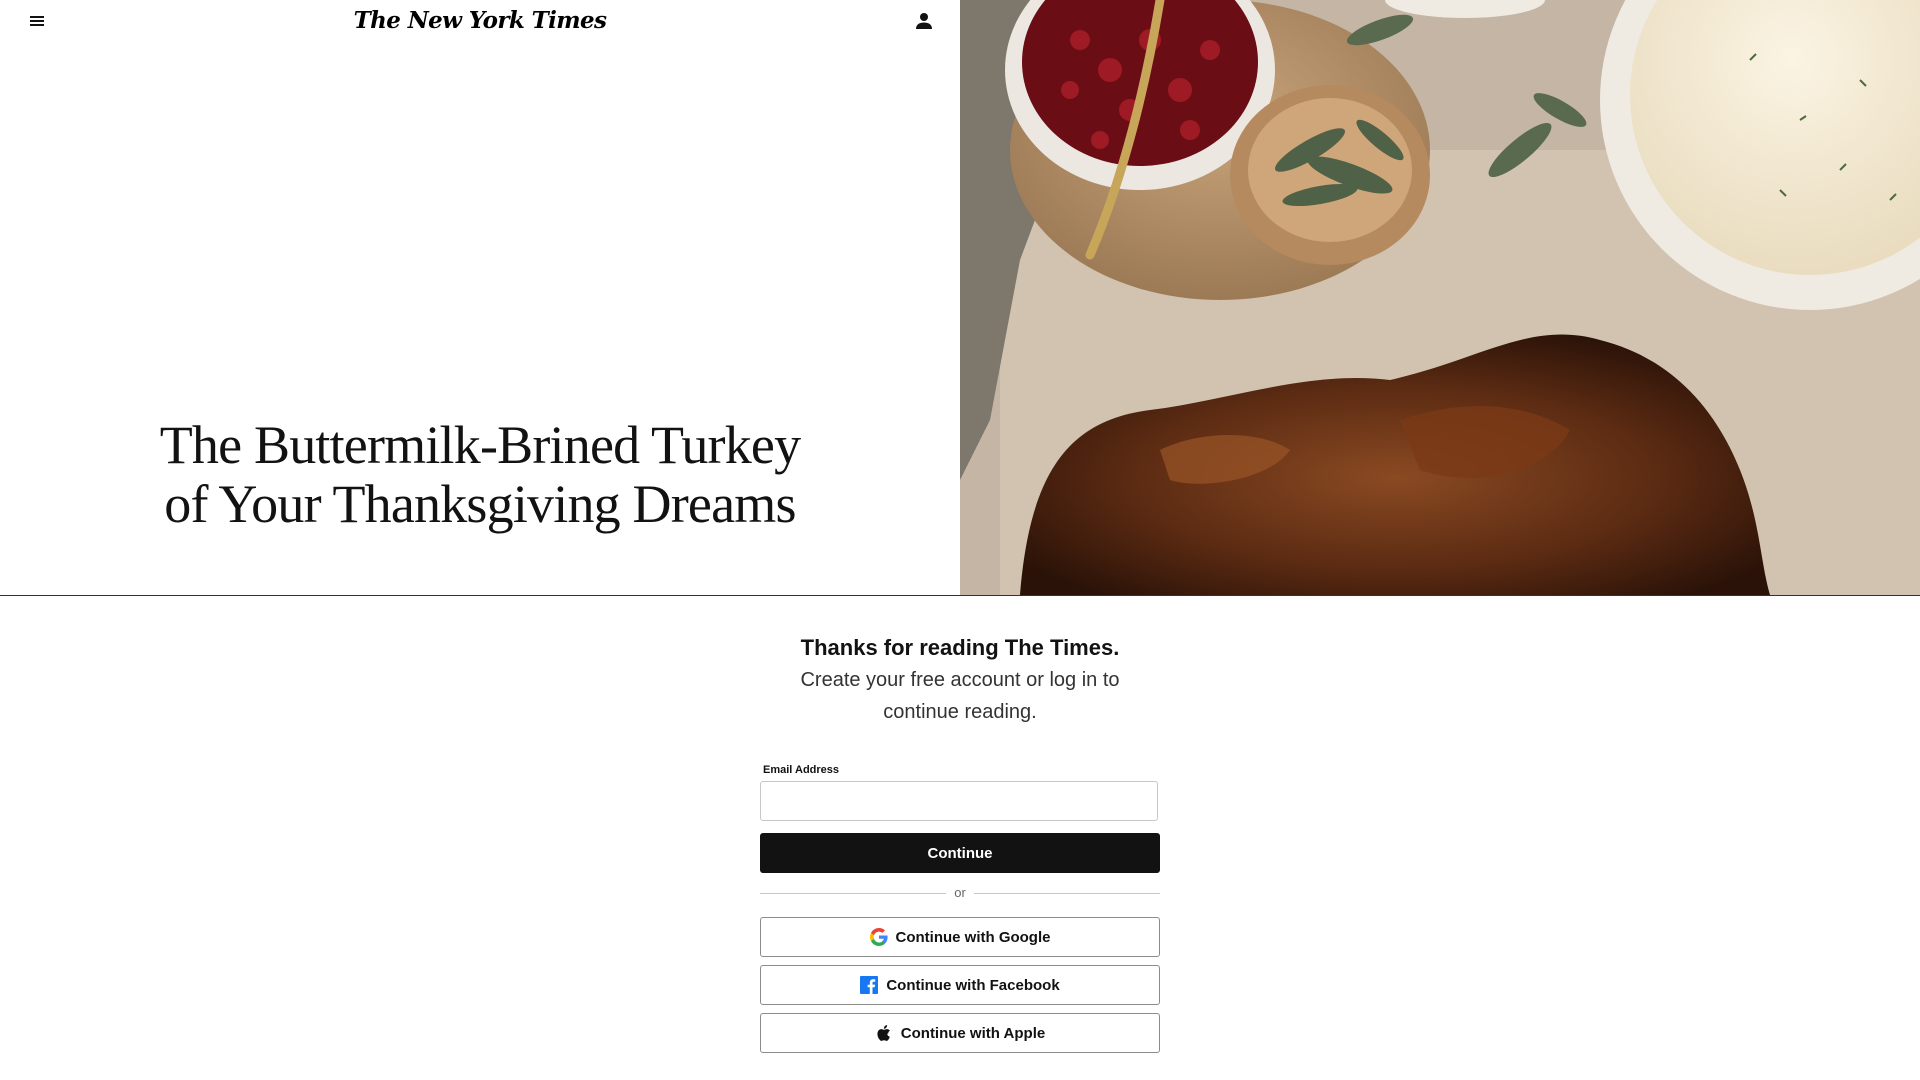 The image size is (1920, 1080). Describe the element at coordinates (878, 937) in the screenshot. I see `google-icon` at that location.